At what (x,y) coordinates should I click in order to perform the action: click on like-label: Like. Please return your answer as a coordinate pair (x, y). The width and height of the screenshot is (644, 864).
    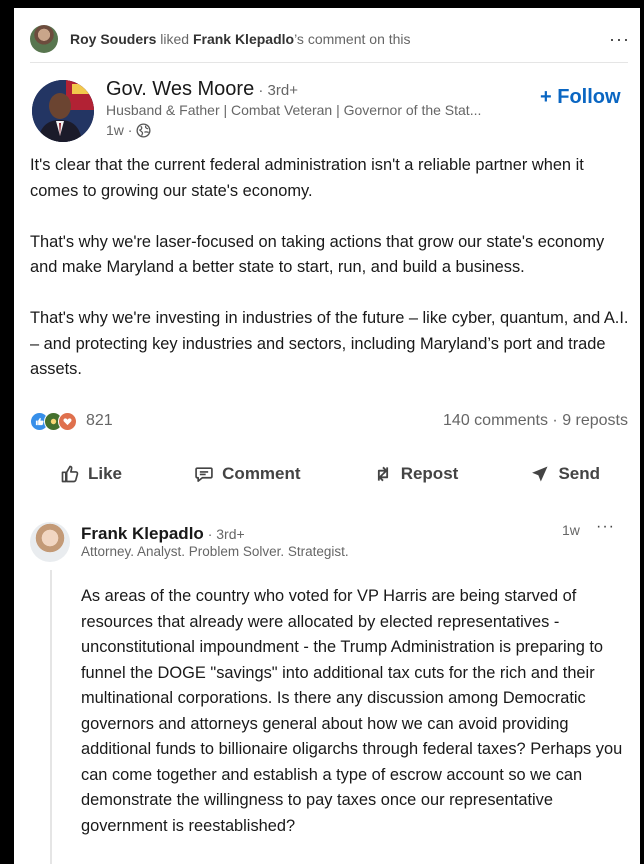
    Looking at the image, I should click on (105, 473).